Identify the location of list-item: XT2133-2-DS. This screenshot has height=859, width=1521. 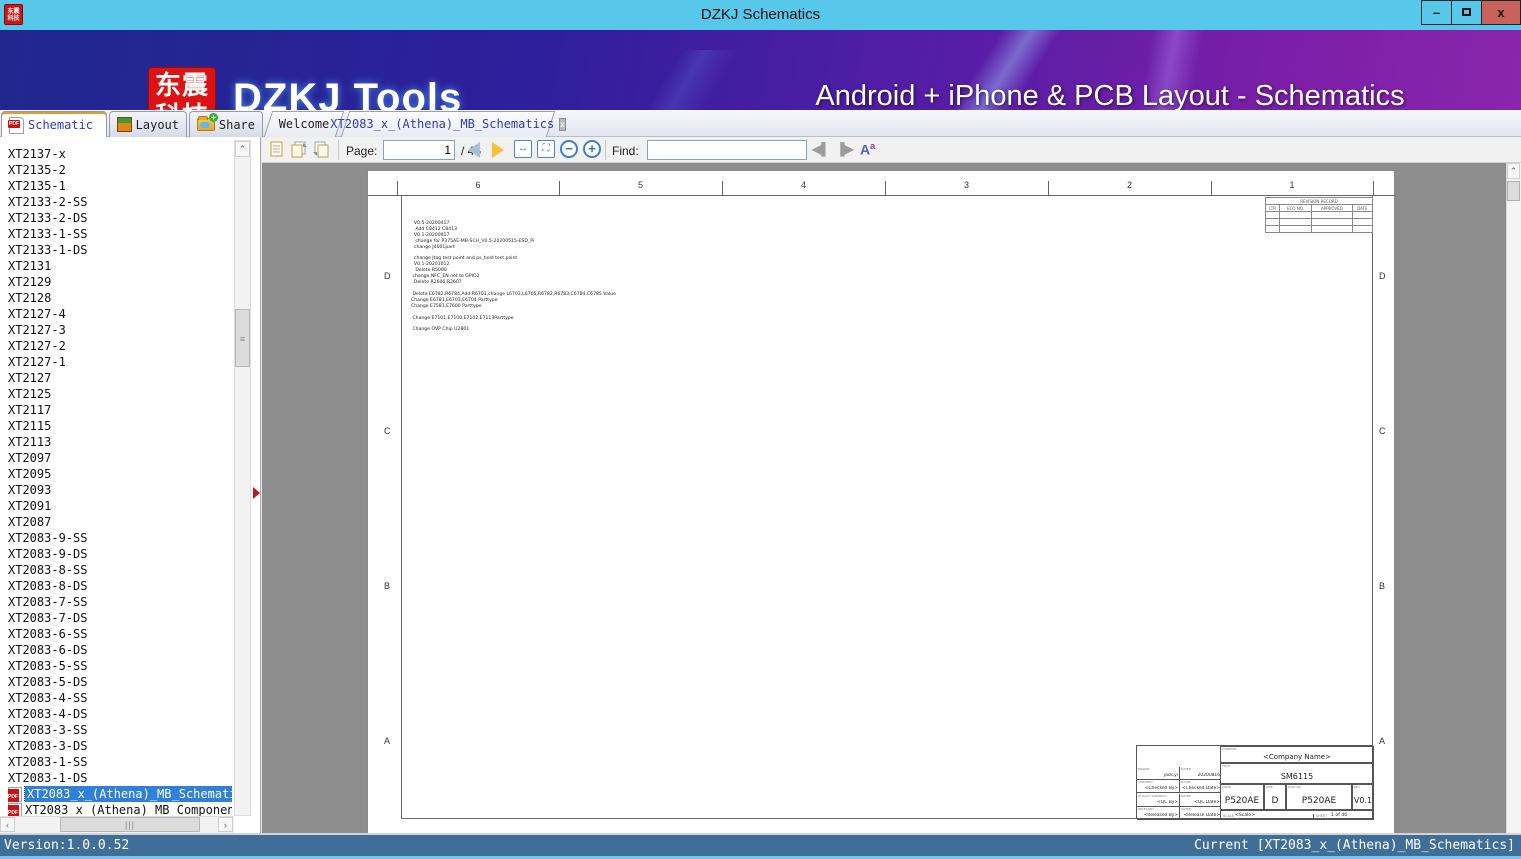
(47, 218).